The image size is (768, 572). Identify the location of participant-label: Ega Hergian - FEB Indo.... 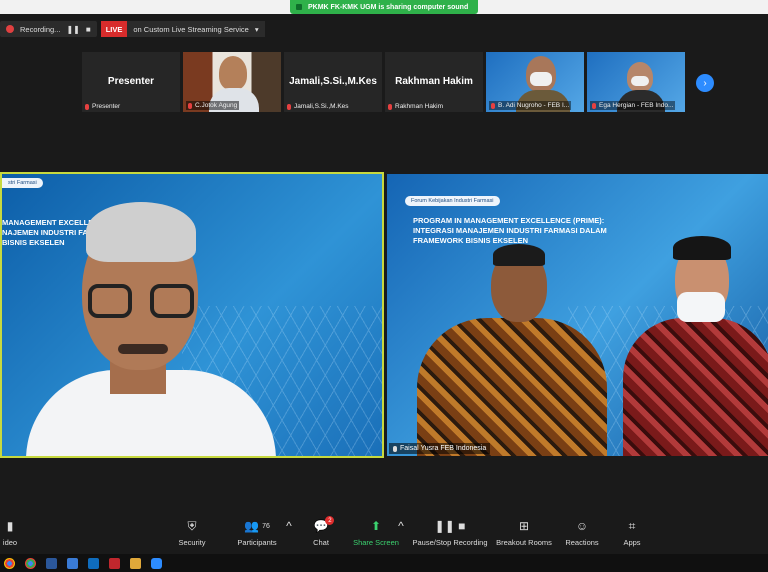
(633, 105).